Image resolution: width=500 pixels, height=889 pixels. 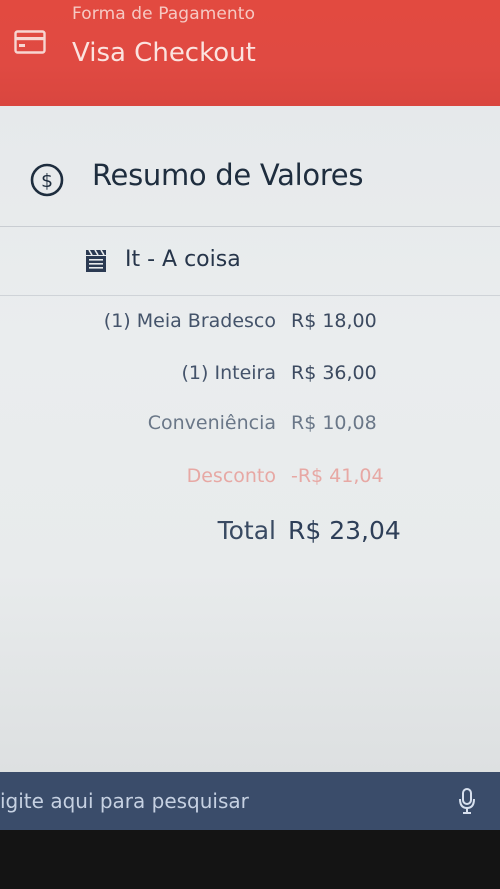 I want to click on line-item-label: (1) Meia Bradesco, so click(x=189, y=321).